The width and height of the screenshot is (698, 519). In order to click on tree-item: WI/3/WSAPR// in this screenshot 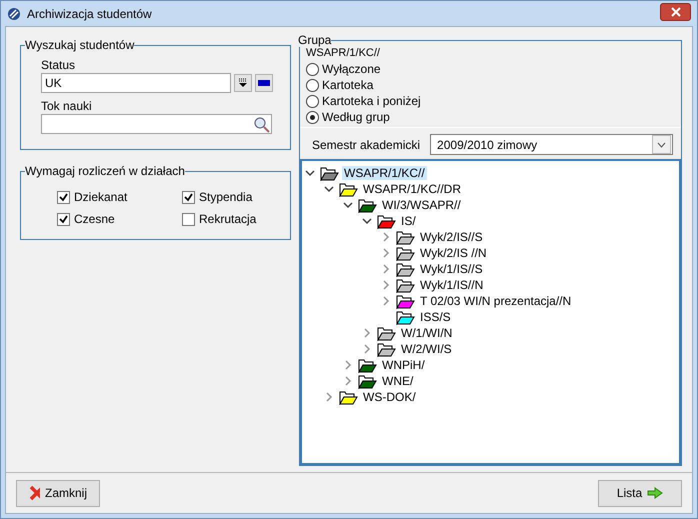, I will do `click(421, 205)`.